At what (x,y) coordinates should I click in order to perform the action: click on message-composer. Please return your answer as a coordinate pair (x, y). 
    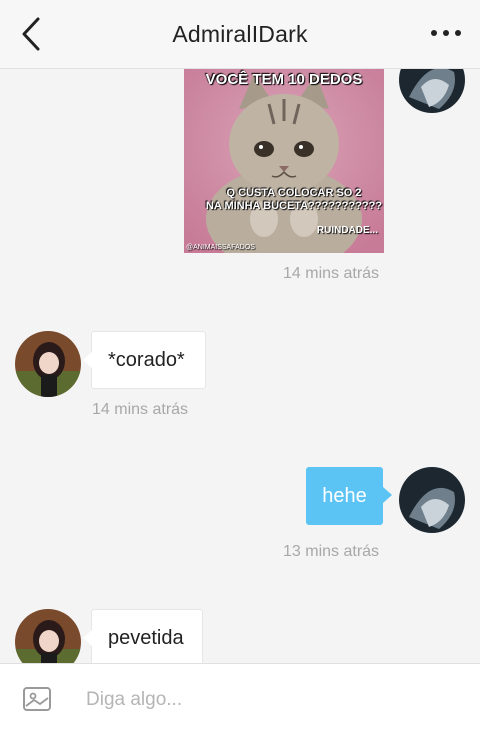
    Looking at the image, I should click on (240, 697).